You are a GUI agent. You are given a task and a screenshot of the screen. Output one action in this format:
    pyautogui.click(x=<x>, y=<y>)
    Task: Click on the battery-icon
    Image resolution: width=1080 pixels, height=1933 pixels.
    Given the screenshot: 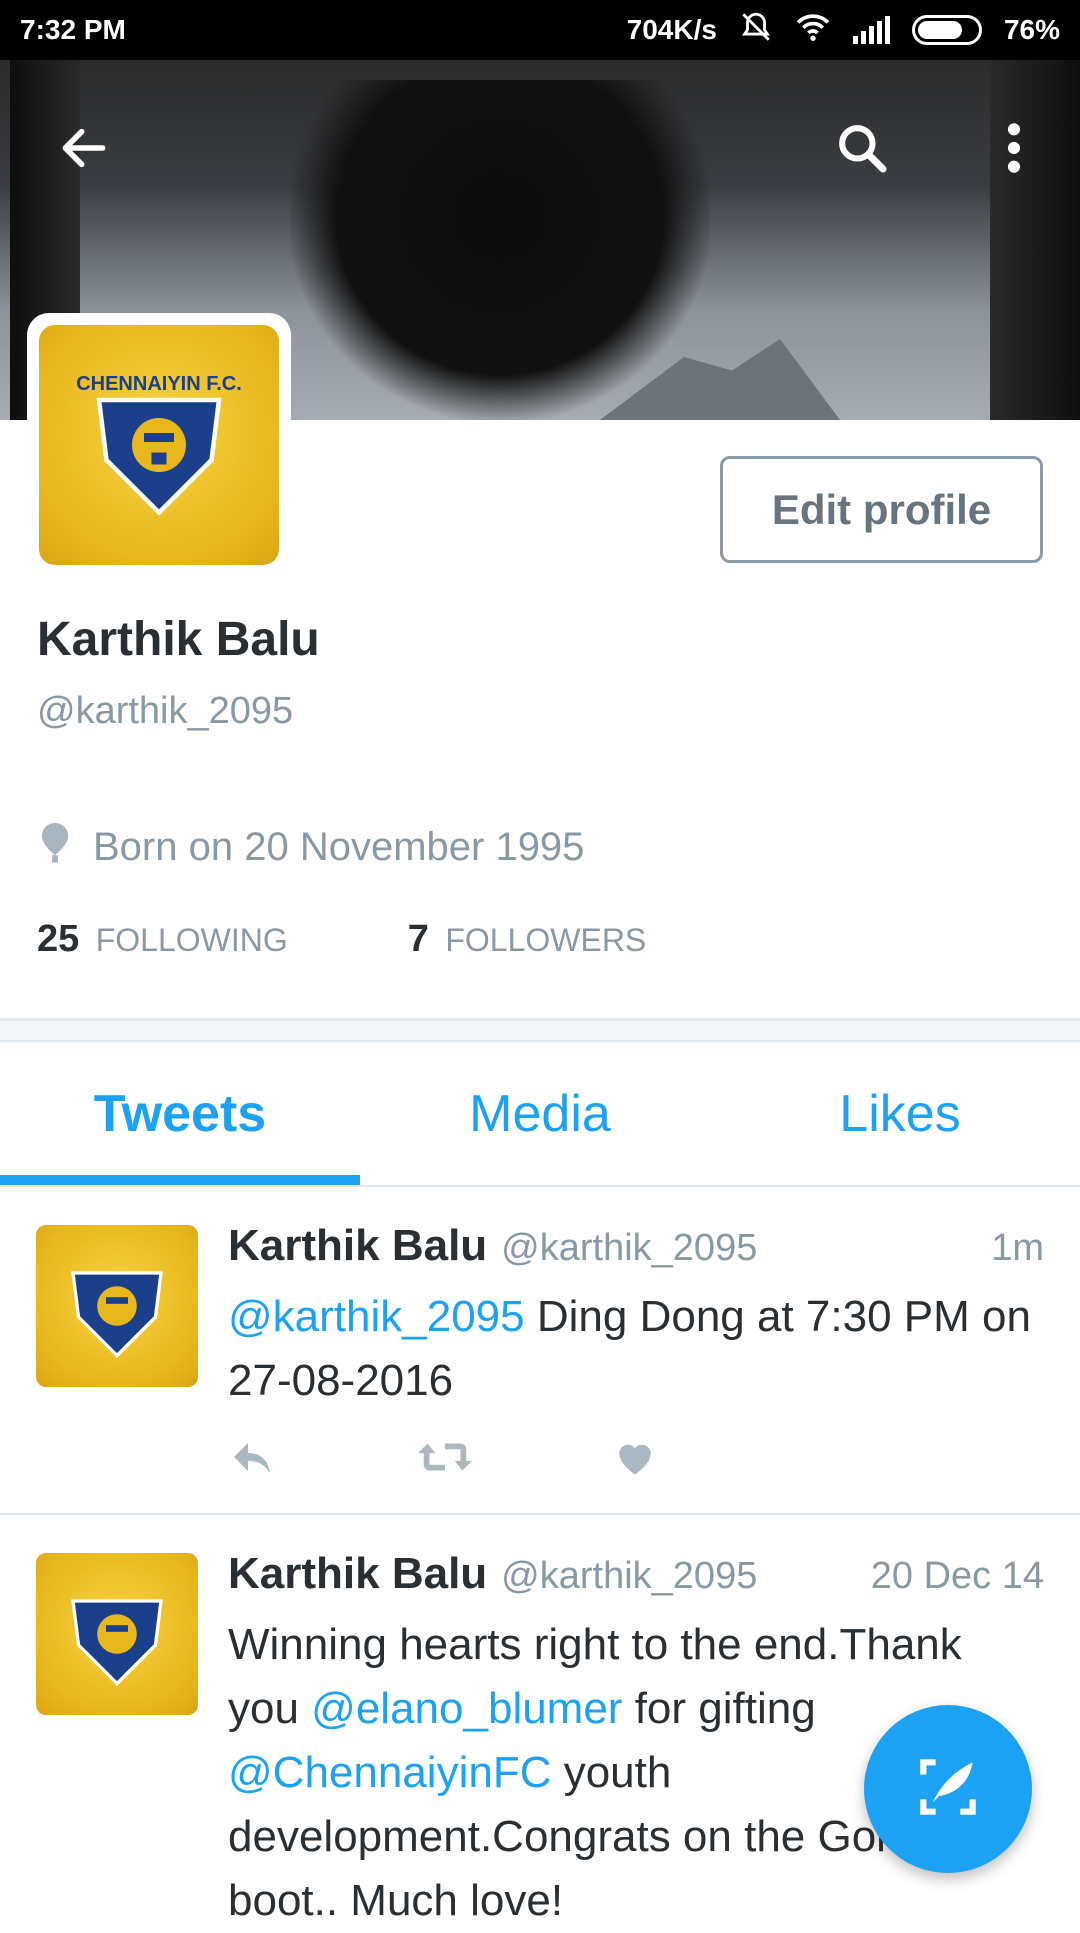 What is the action you would take?
    pyautogui.click(x=946, y=30)
    